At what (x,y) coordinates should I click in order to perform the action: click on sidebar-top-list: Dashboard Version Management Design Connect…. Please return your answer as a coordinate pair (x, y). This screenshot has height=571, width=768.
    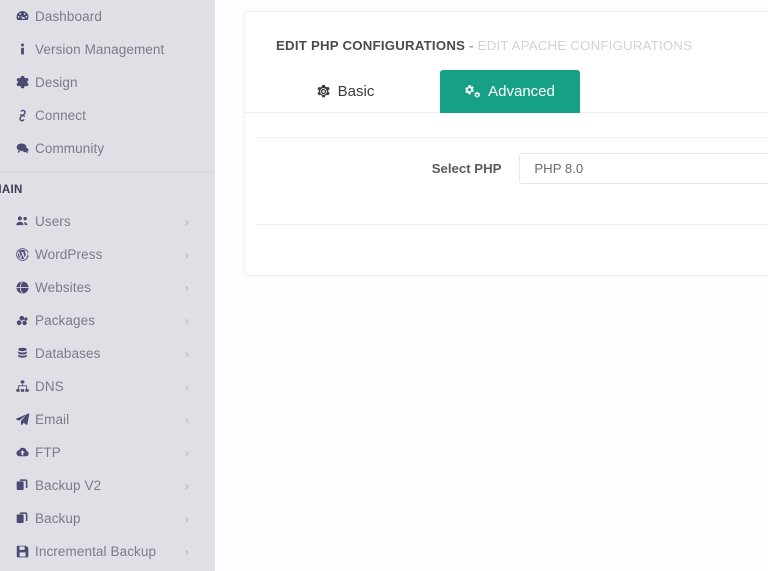
    Looking at the image, I should click on (107, 82).